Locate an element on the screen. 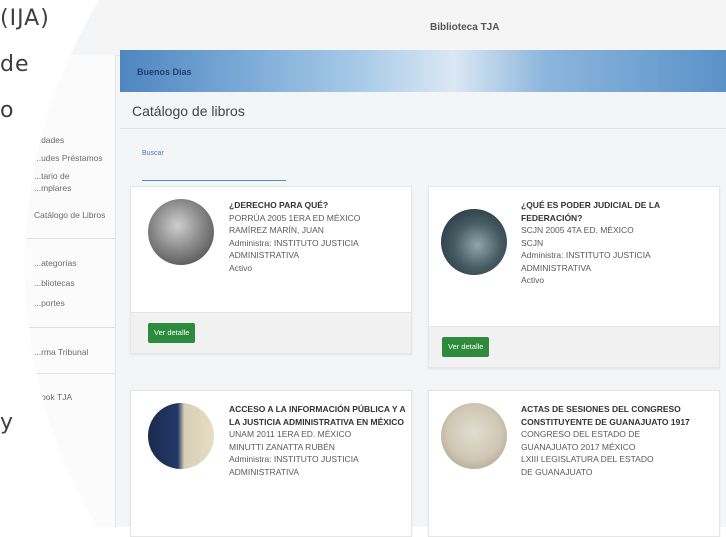 The width and height of the screenshot is (726, 537). sidebar-item-label: ...bliotecas is located at coordinates (54, 283).